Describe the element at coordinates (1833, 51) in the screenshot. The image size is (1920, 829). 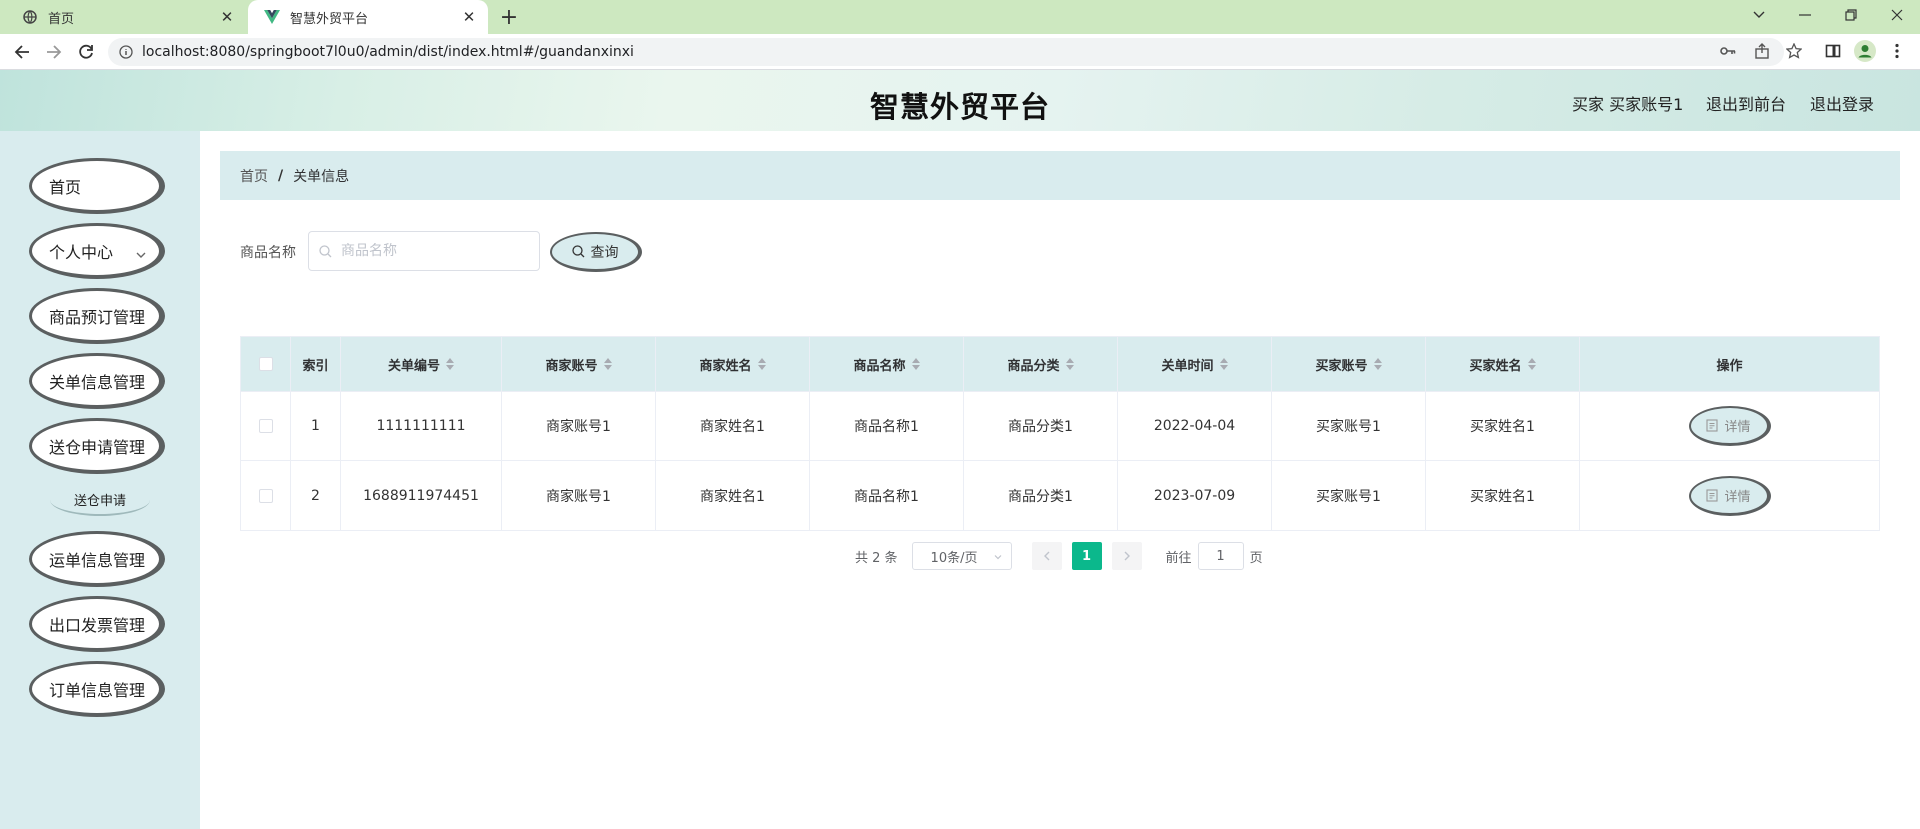
I see `sidebar-panel-icon` at that location.